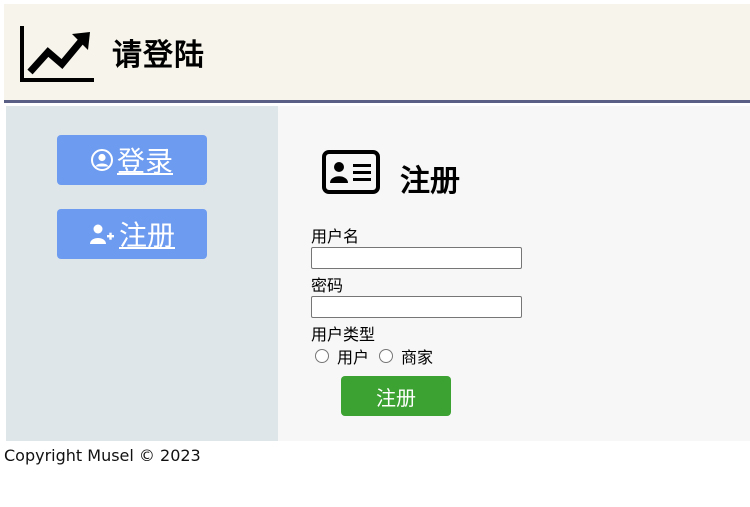 Image resolution: width=750 pixels, height=507 pixels. Describe the element at coordinates (343, 334) in the screenshot. I see `user-type-label: 用户类型` at that location.